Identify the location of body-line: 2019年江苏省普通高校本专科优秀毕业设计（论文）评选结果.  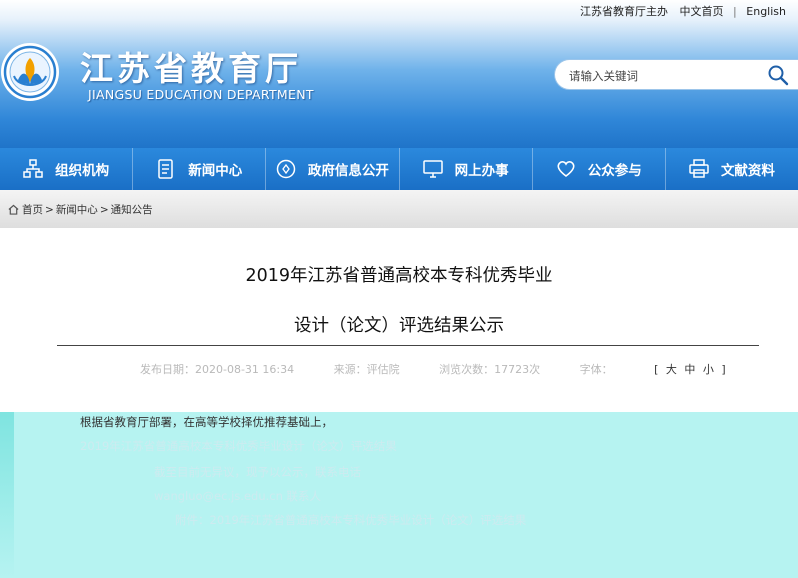
(238, 446).